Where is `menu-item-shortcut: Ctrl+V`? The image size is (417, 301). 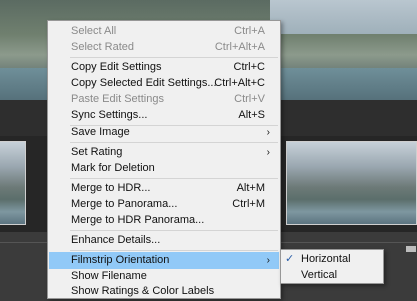 menu-item-shortcut: Ctrl+V is located at coordinates (249, 99).